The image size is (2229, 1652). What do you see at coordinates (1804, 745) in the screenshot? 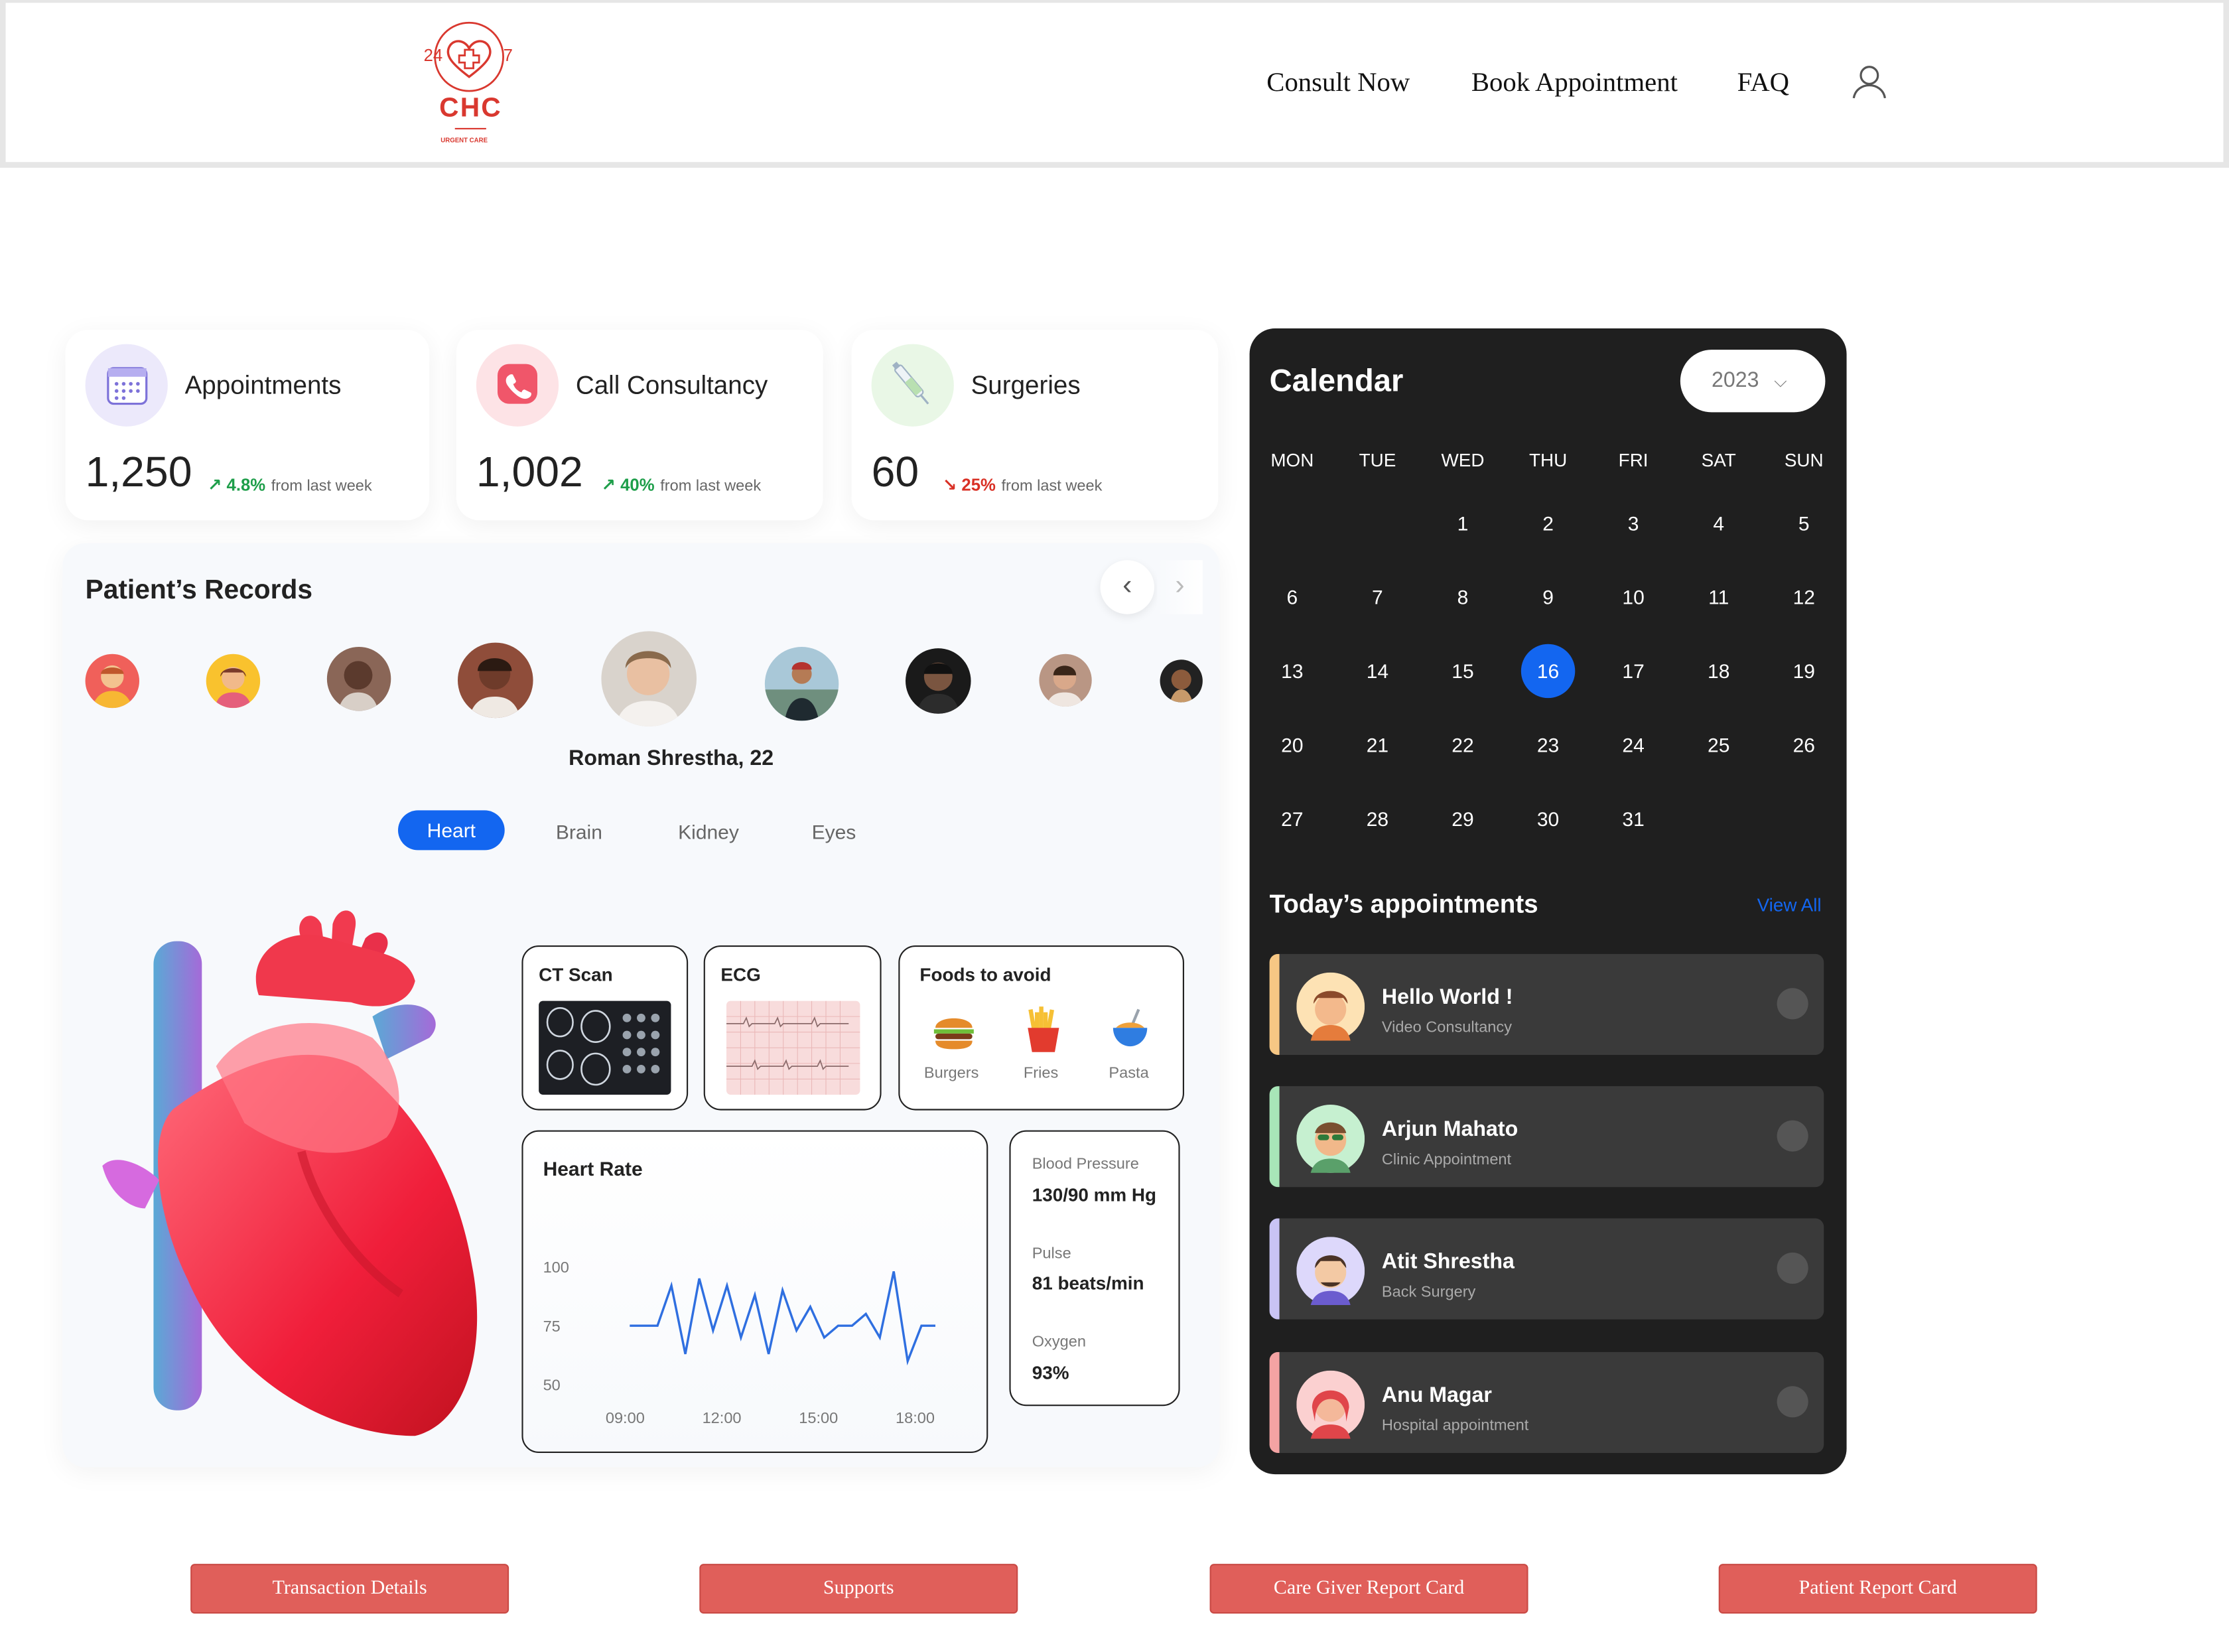
I see `calendar-day: 26` at bounding box center [1804, 745].